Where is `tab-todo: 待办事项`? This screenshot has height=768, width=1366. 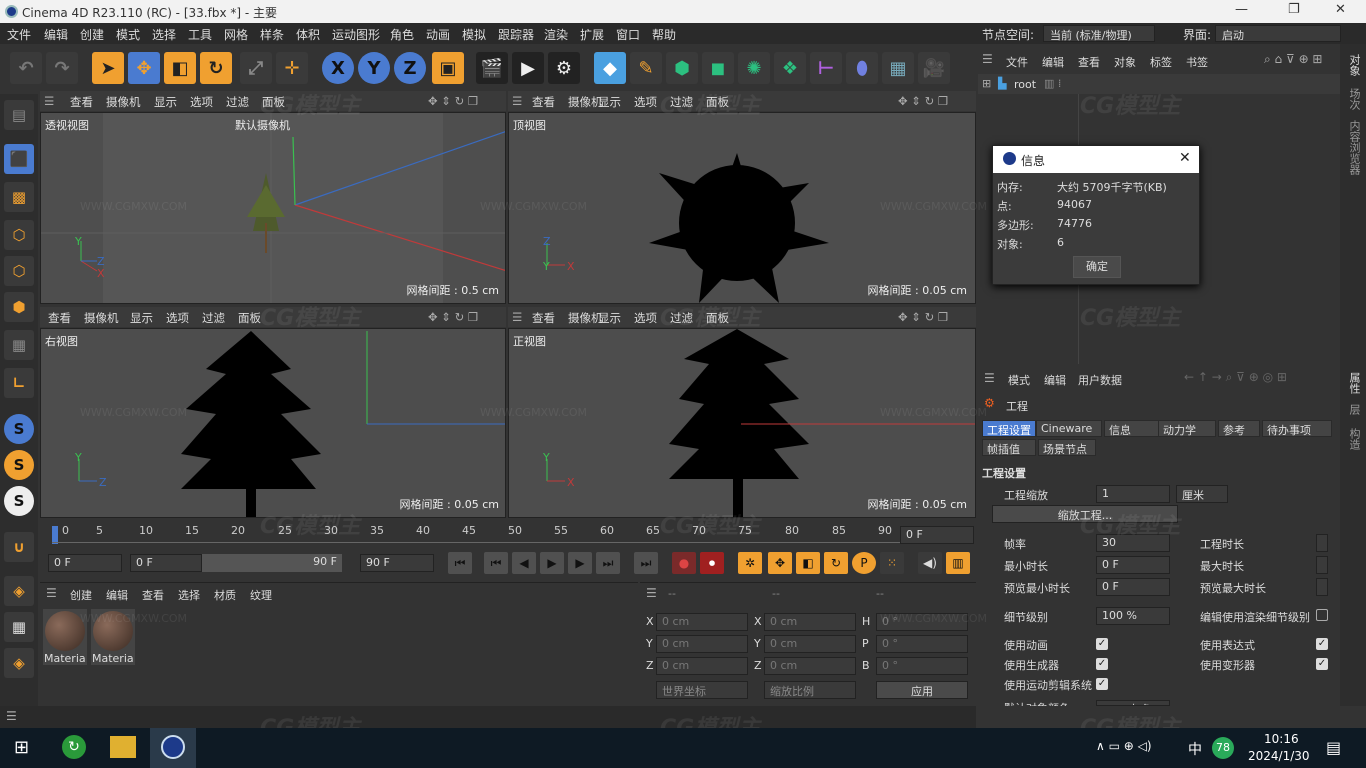 tab-todo: 待办事项 is located at coordinates (1297, 428).